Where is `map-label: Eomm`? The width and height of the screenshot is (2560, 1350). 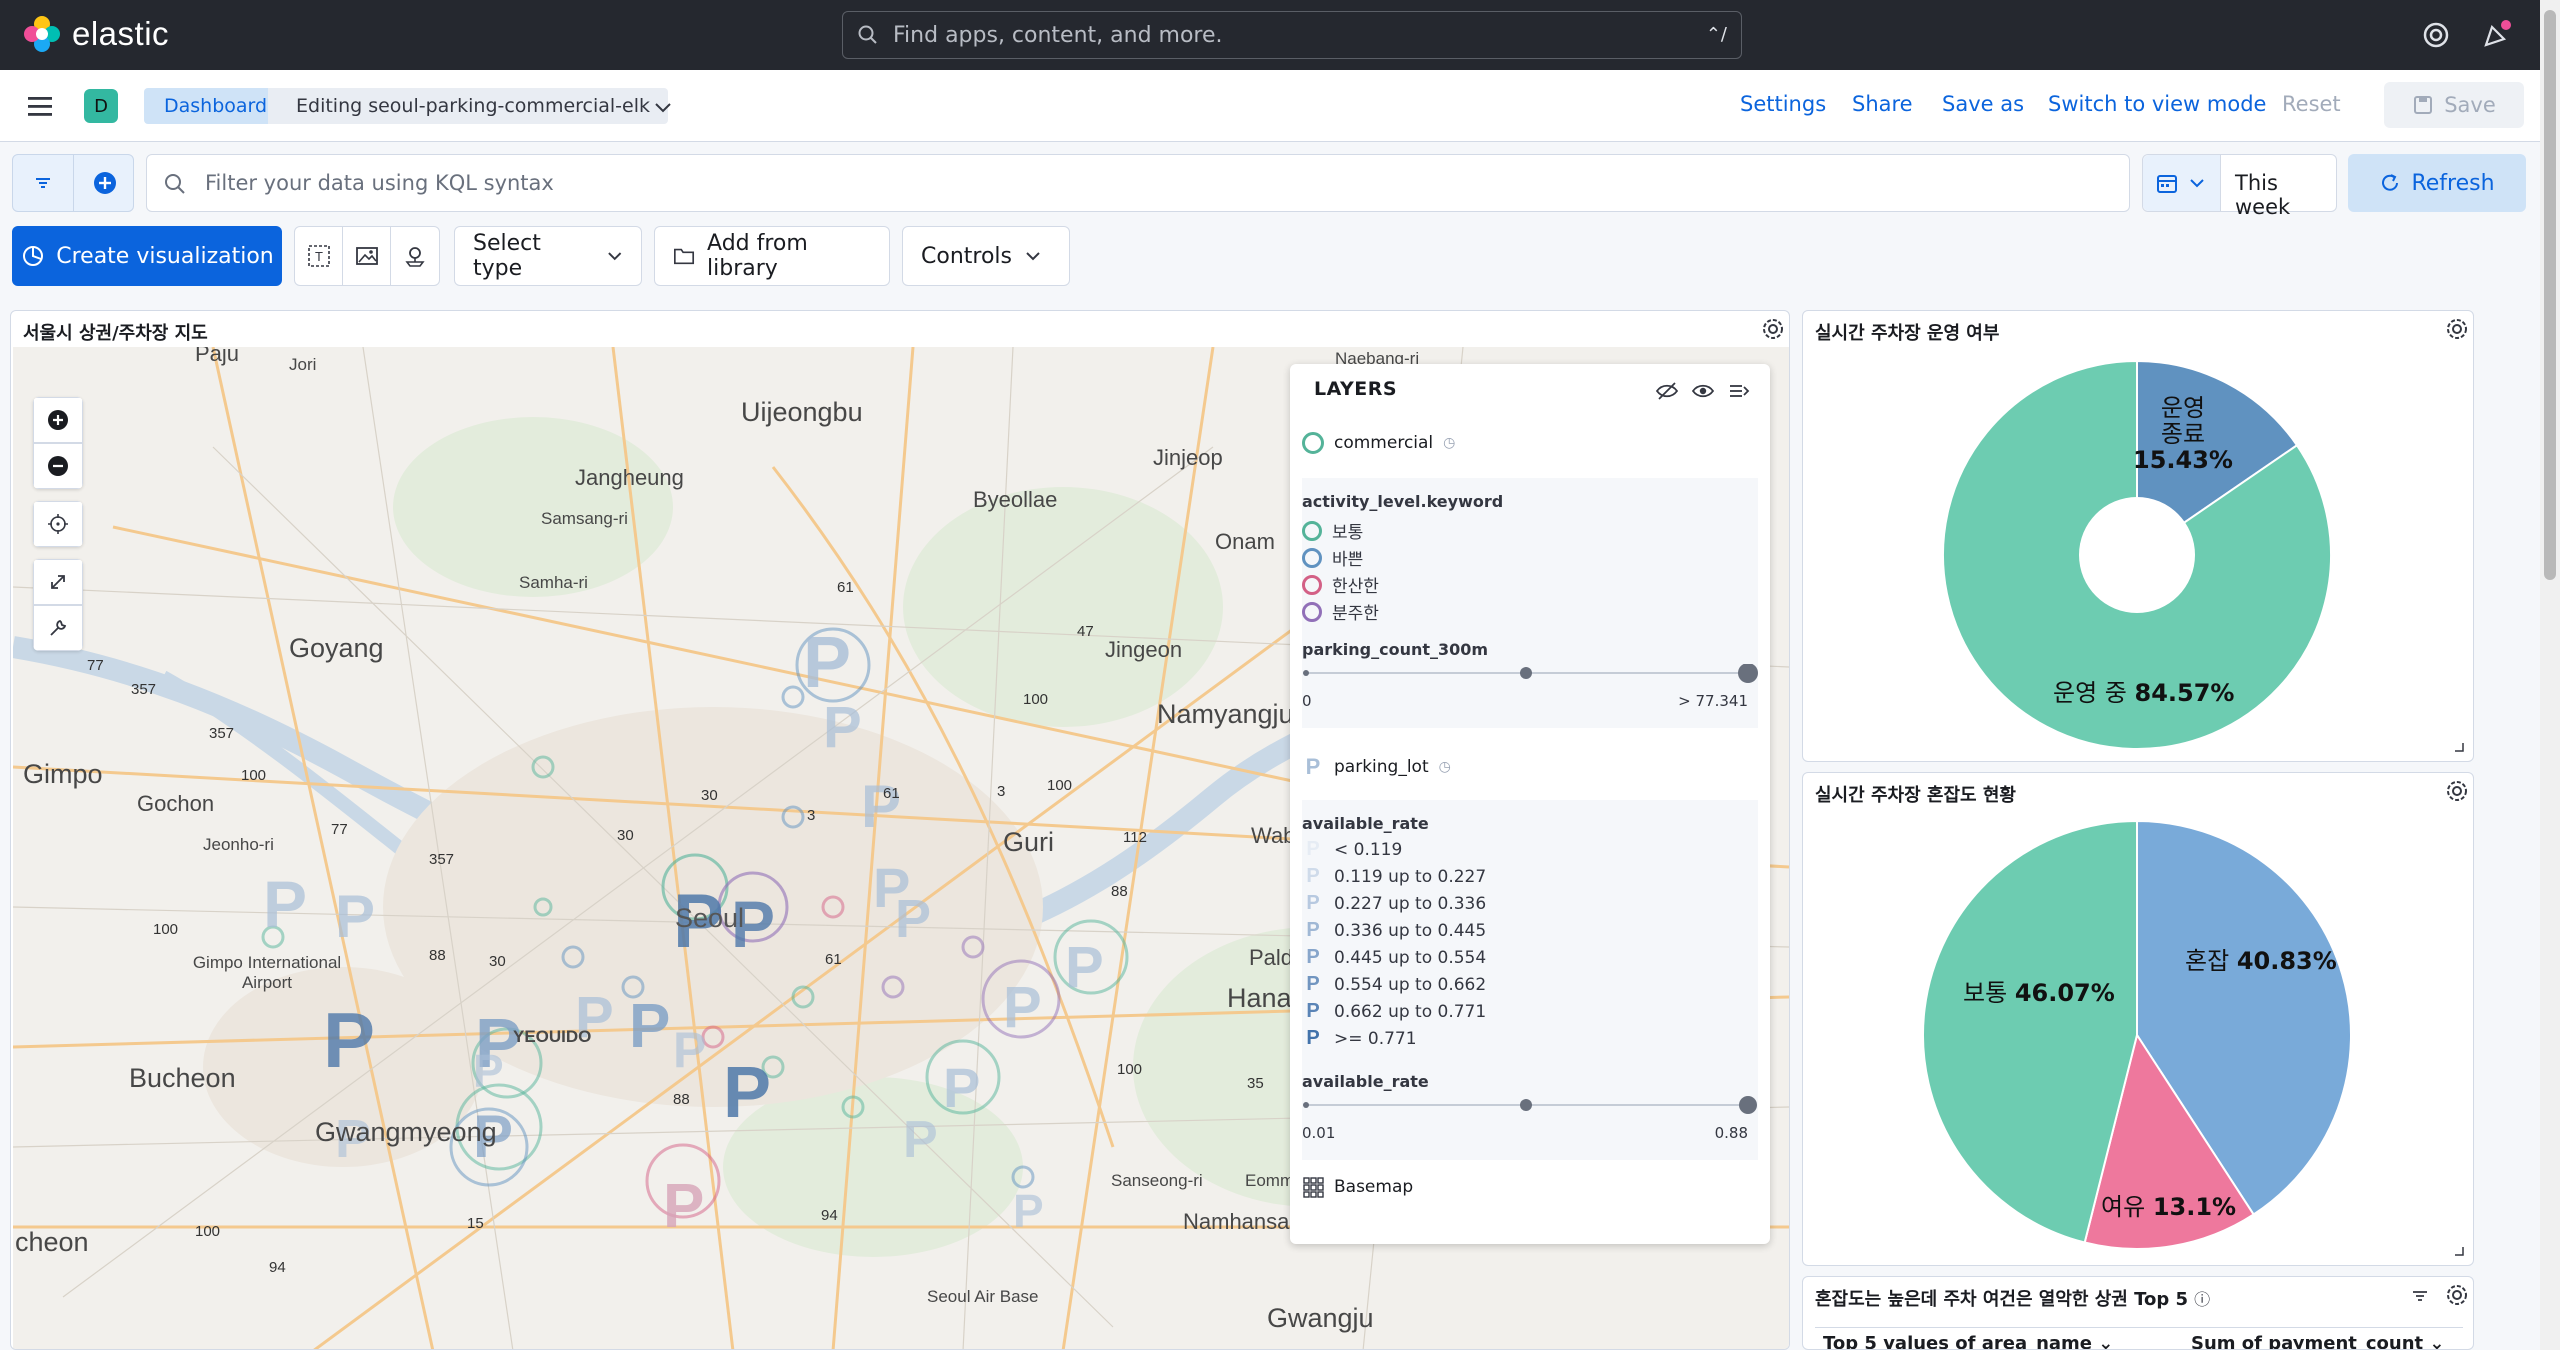 map-label: Eomm is located at coordinates (1270, 1180).